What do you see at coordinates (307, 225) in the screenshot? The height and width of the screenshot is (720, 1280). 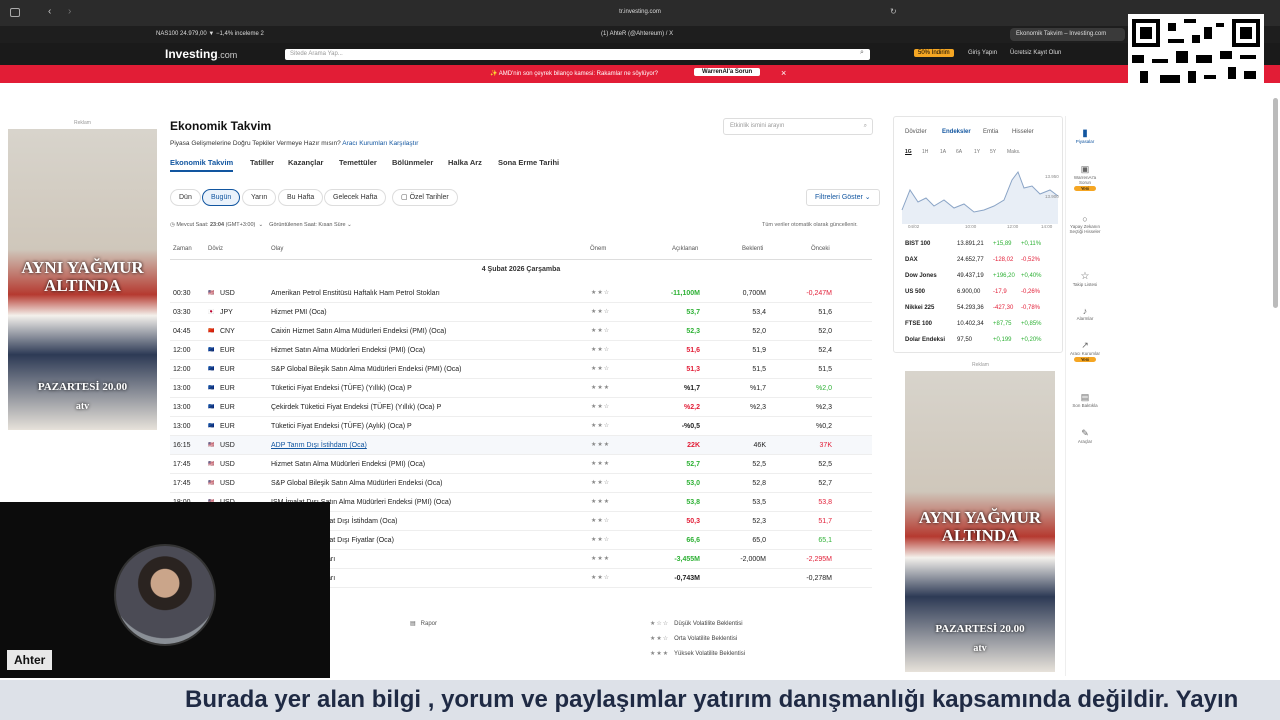 I see `display-time-select: Görüntülenen Saat: Kısan Süre` at bounding box center [307, 225].